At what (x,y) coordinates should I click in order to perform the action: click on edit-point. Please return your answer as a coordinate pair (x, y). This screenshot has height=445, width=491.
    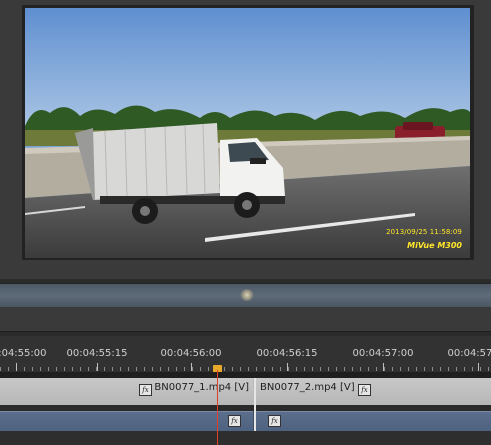
    Looking at the image, I should click on (255, 404).